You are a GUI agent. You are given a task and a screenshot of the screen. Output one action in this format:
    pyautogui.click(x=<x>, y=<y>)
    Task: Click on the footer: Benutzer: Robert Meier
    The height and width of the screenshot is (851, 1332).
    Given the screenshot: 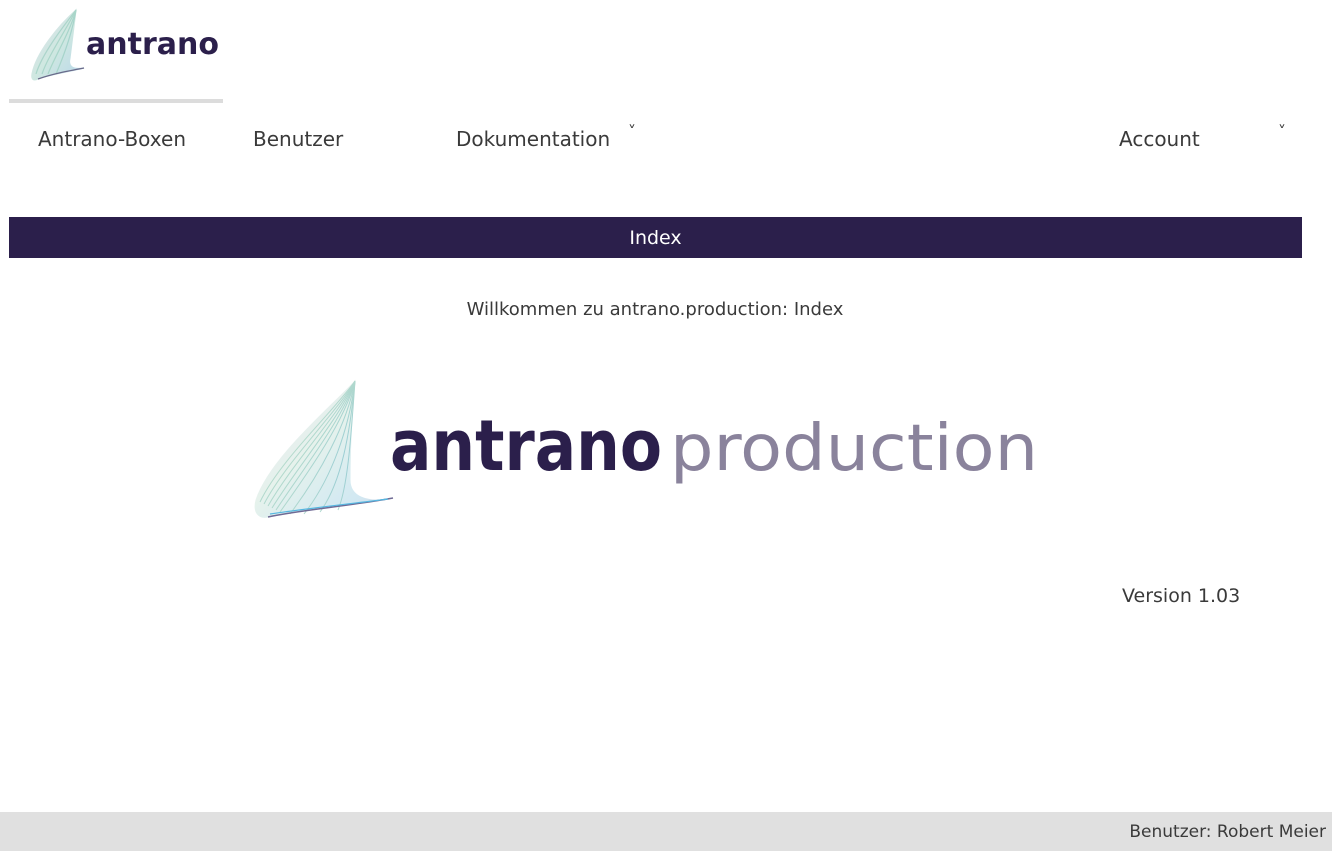 What is the action you would take?
    pyautogui.click(x=666, y=831)
    